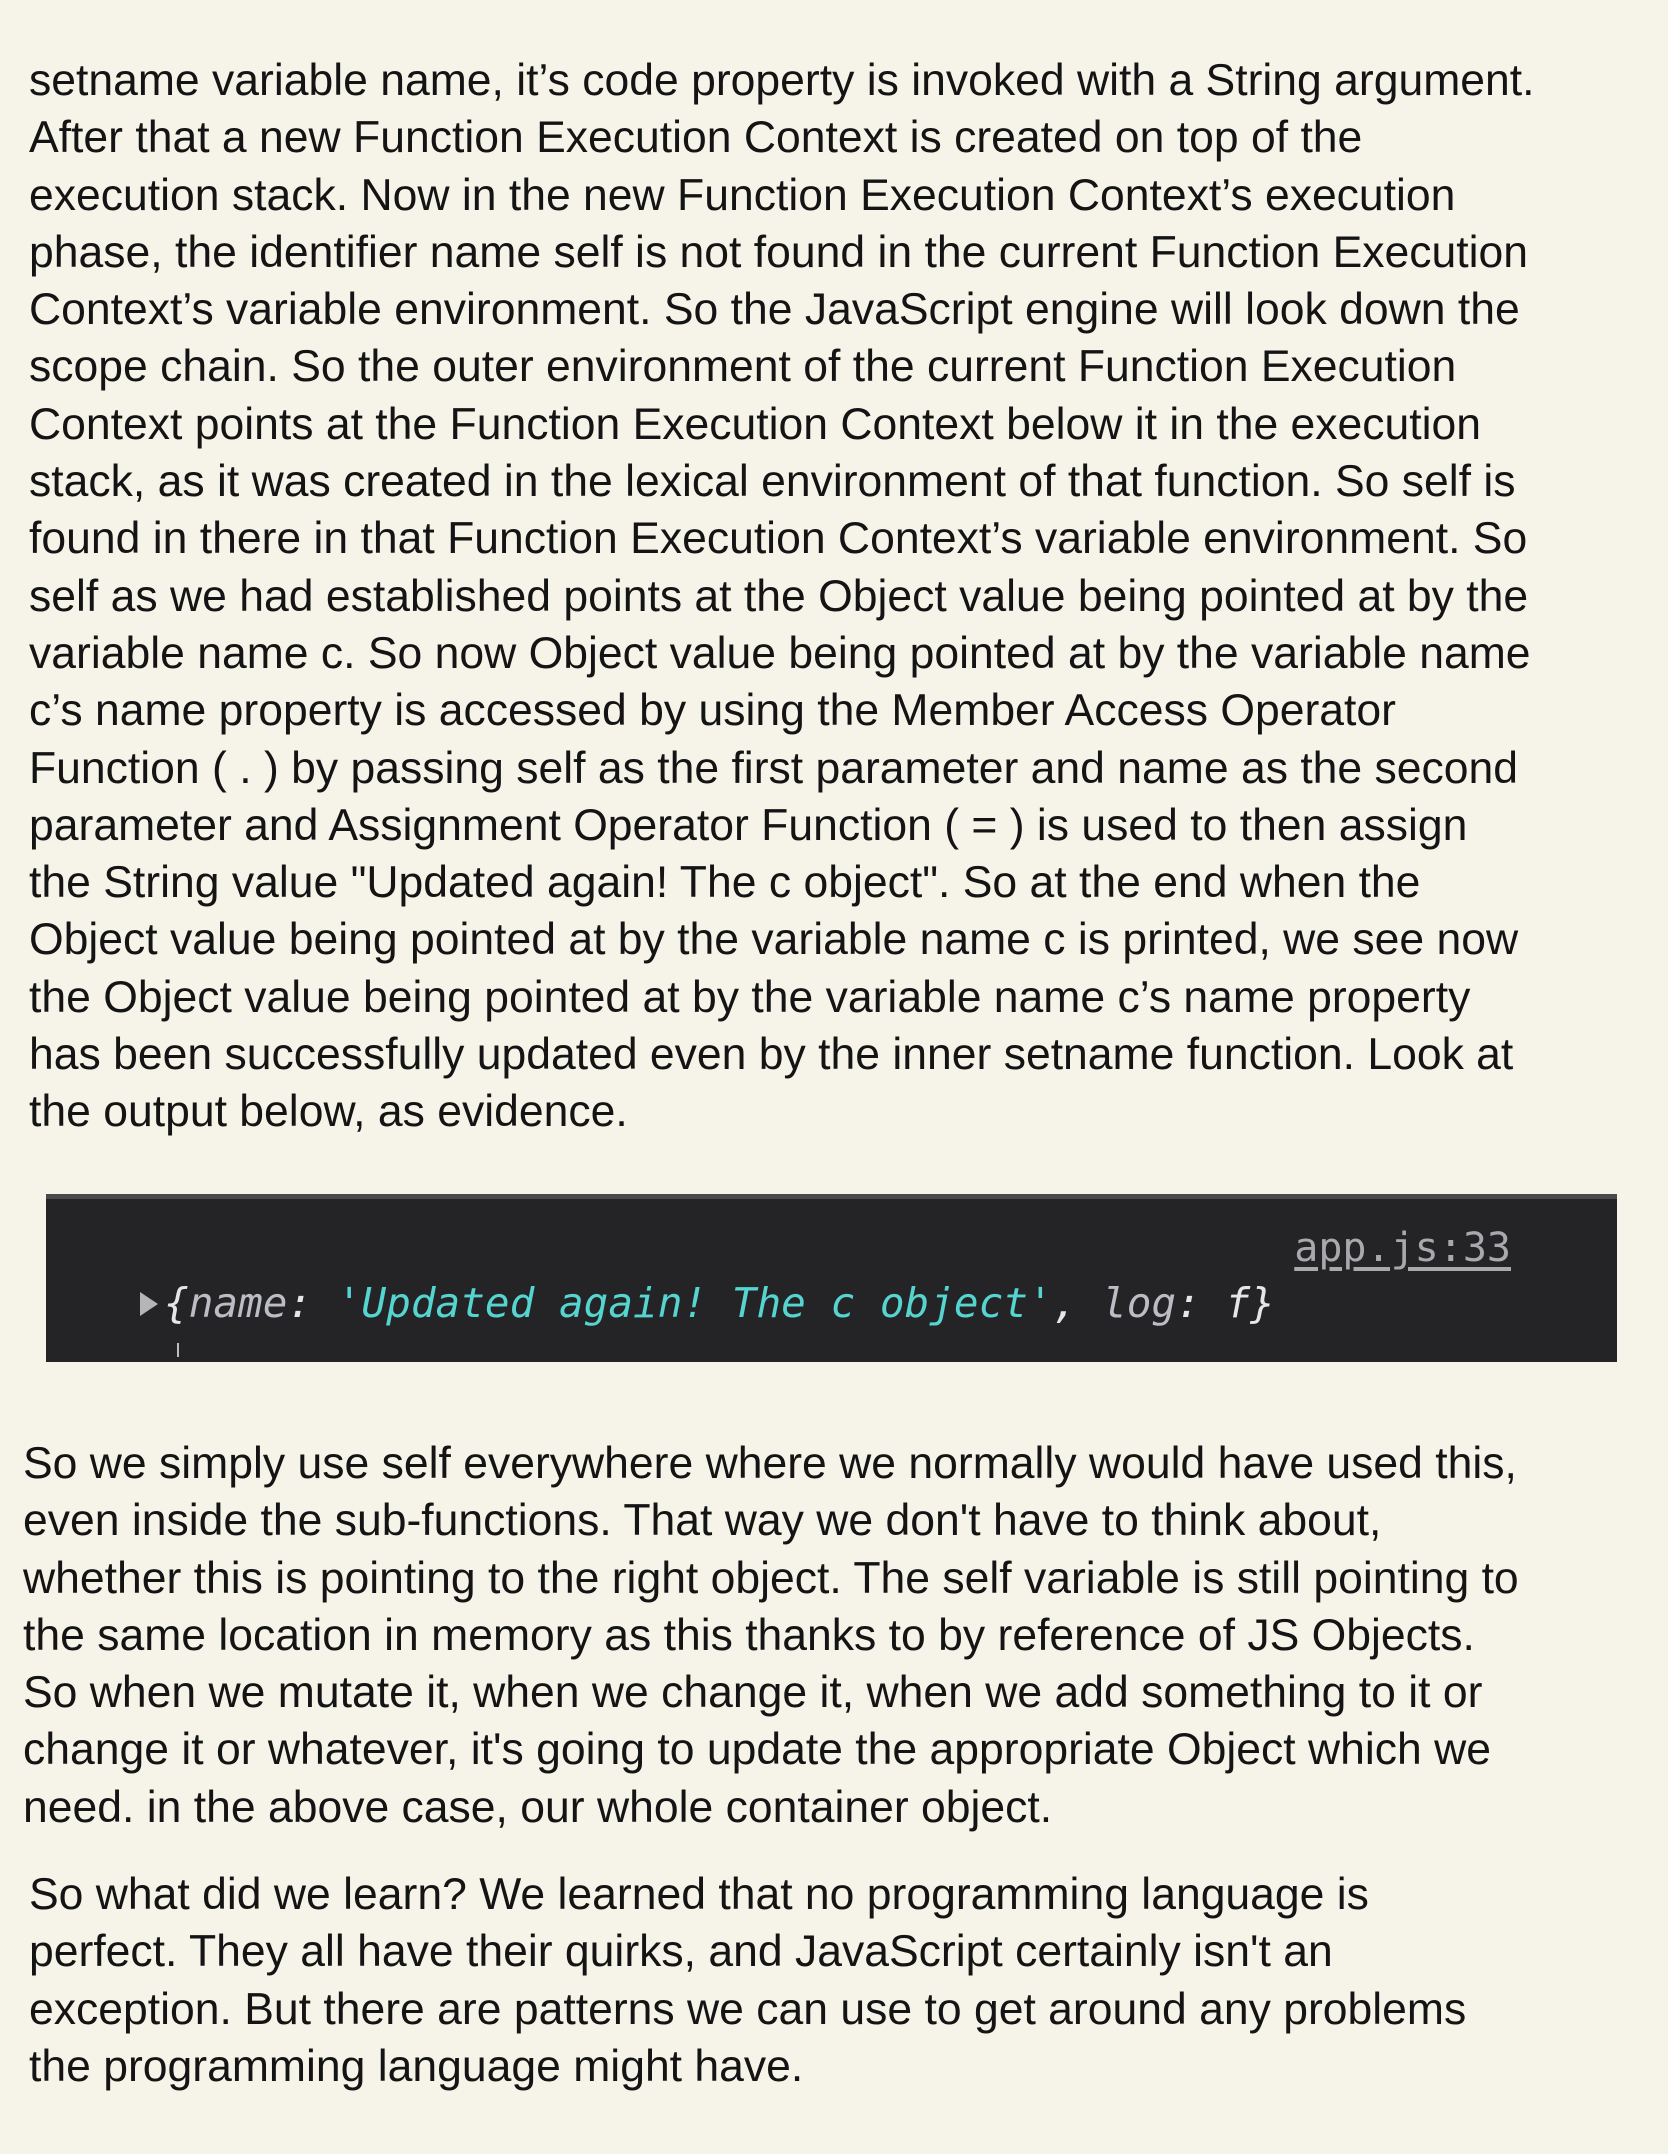 The image size is (1668, 2154). I want to click on colon-punct-2: :, so click(1201, 1303).